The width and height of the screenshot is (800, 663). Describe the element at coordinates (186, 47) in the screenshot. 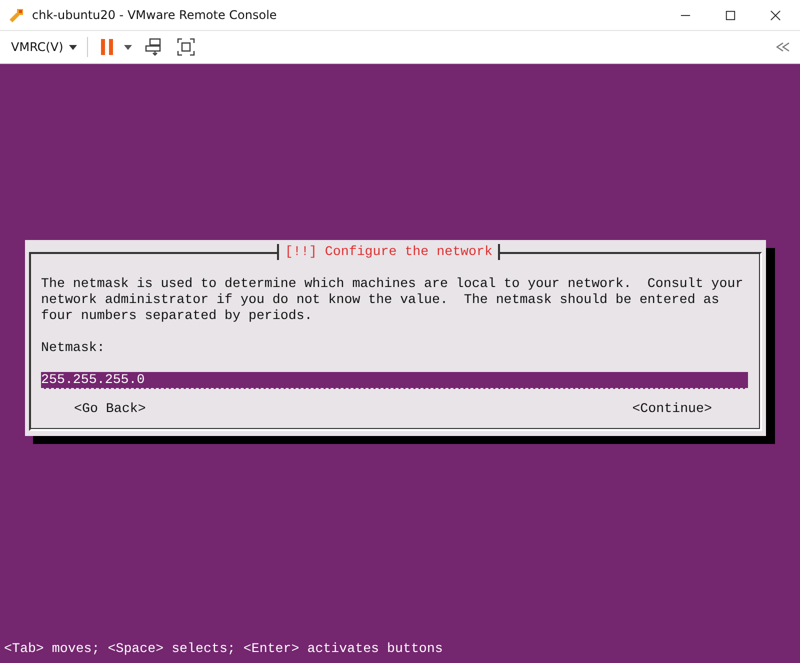

I see `fullscreen-icon` at that location.